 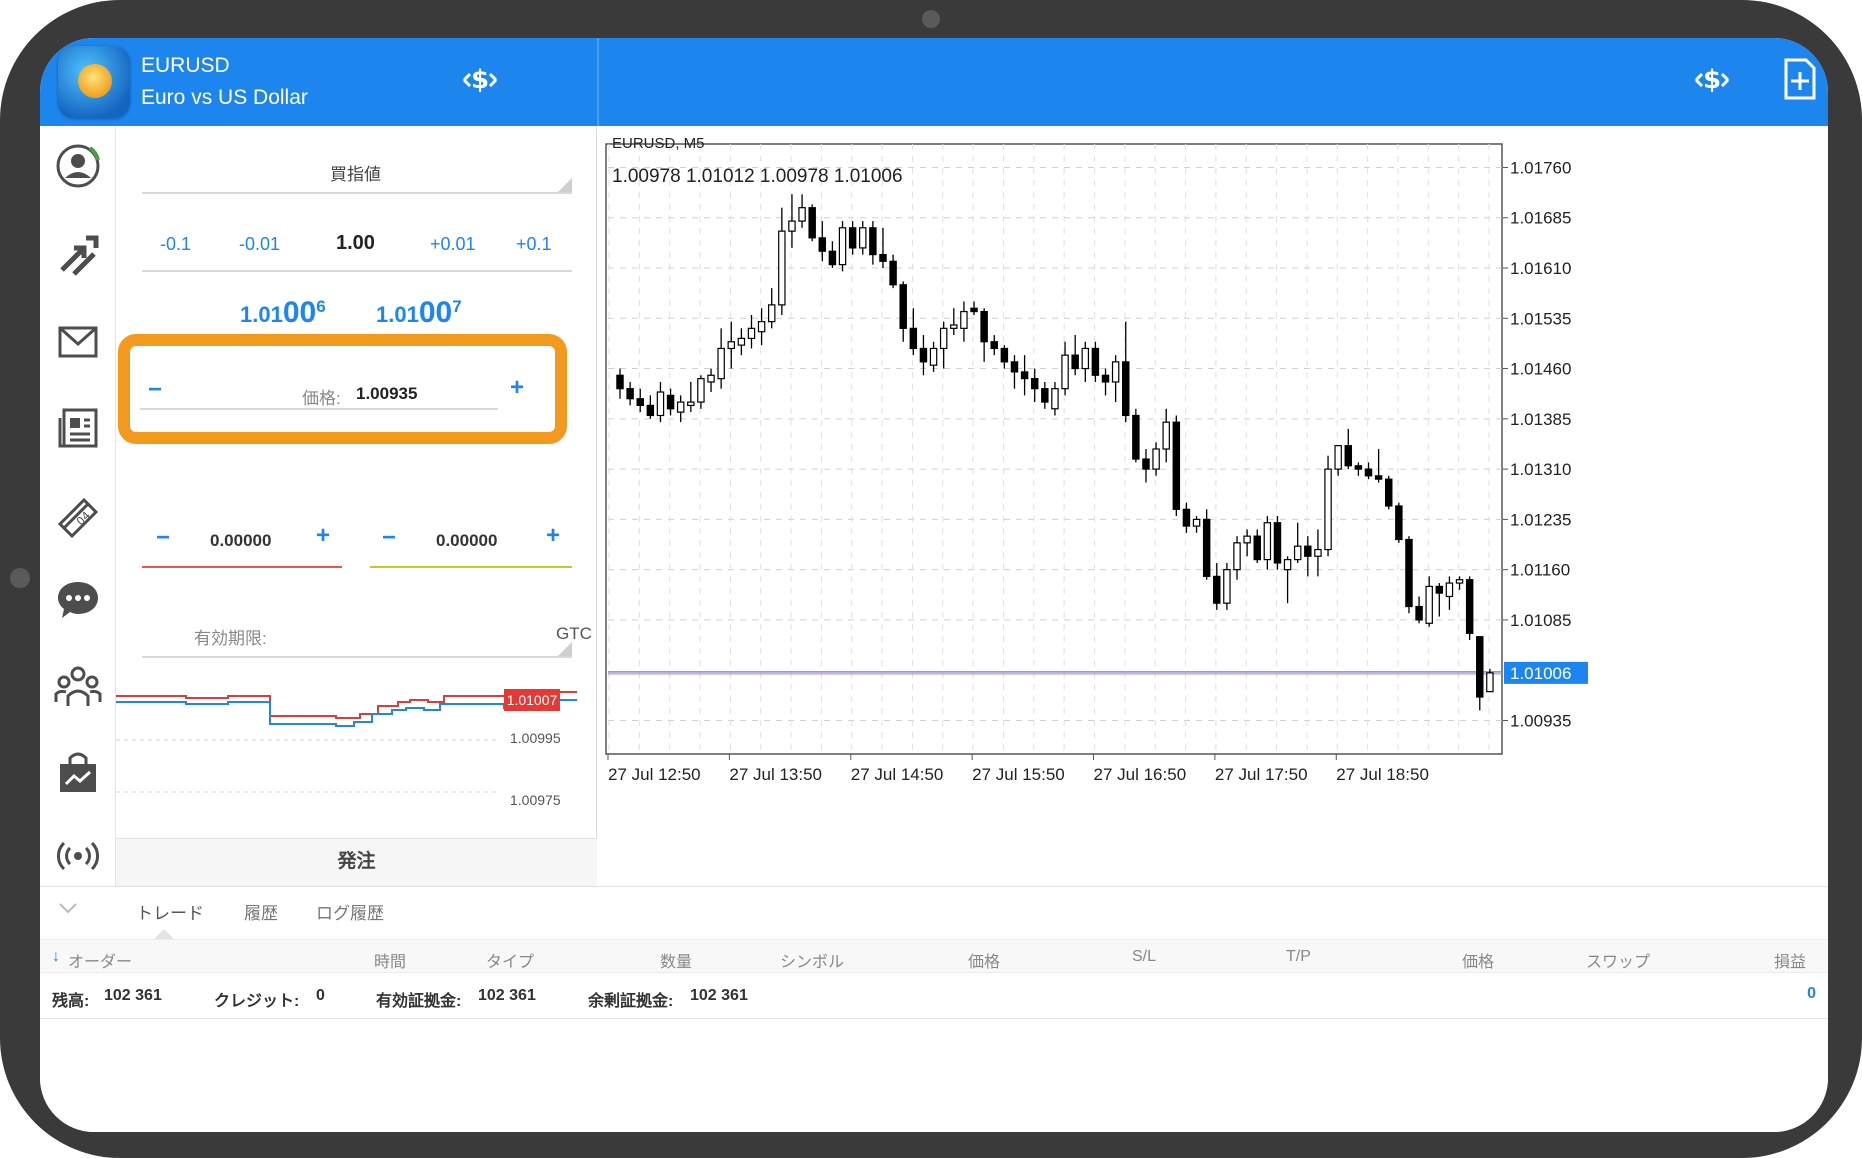 I want to click on y-tick-label: 1.01310, so click(x=1540, y=469).